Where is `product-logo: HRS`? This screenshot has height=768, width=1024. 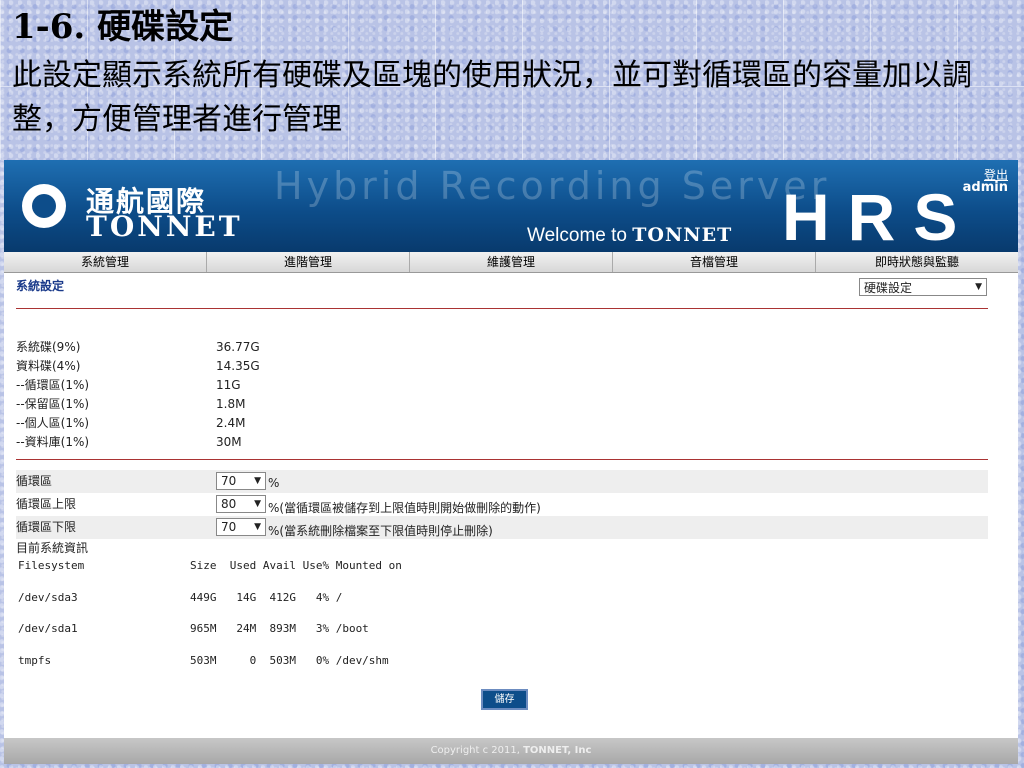
product-logo: HRS is located at coordinates (879, 216).